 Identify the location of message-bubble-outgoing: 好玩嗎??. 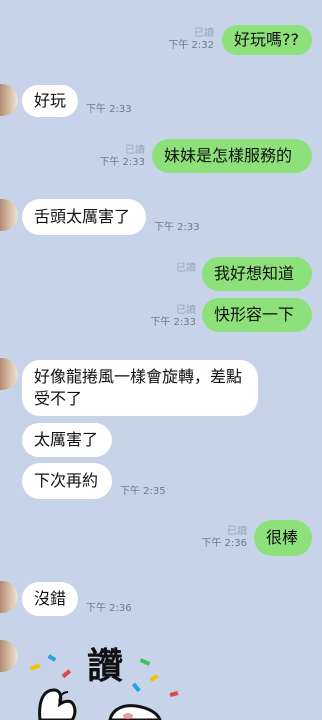
(267, 40).